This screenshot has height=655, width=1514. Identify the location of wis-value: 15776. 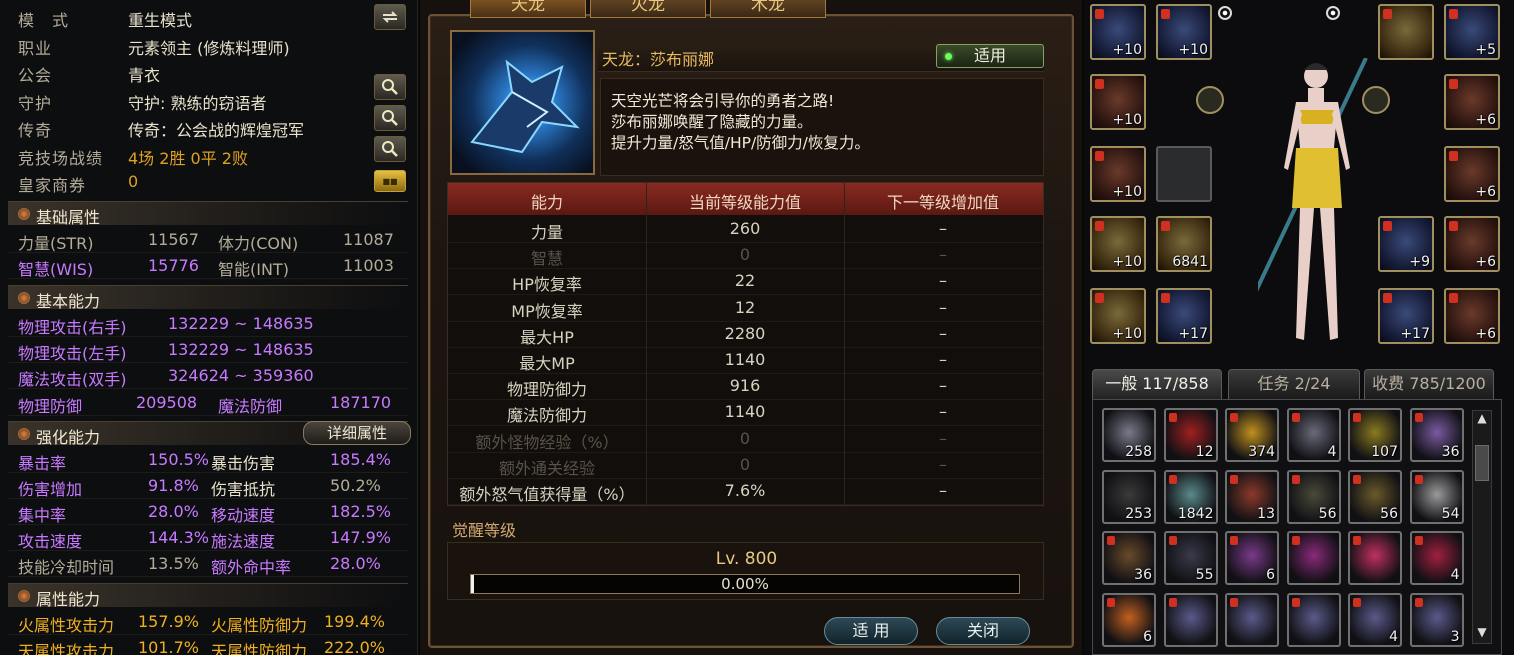
(173, 265).